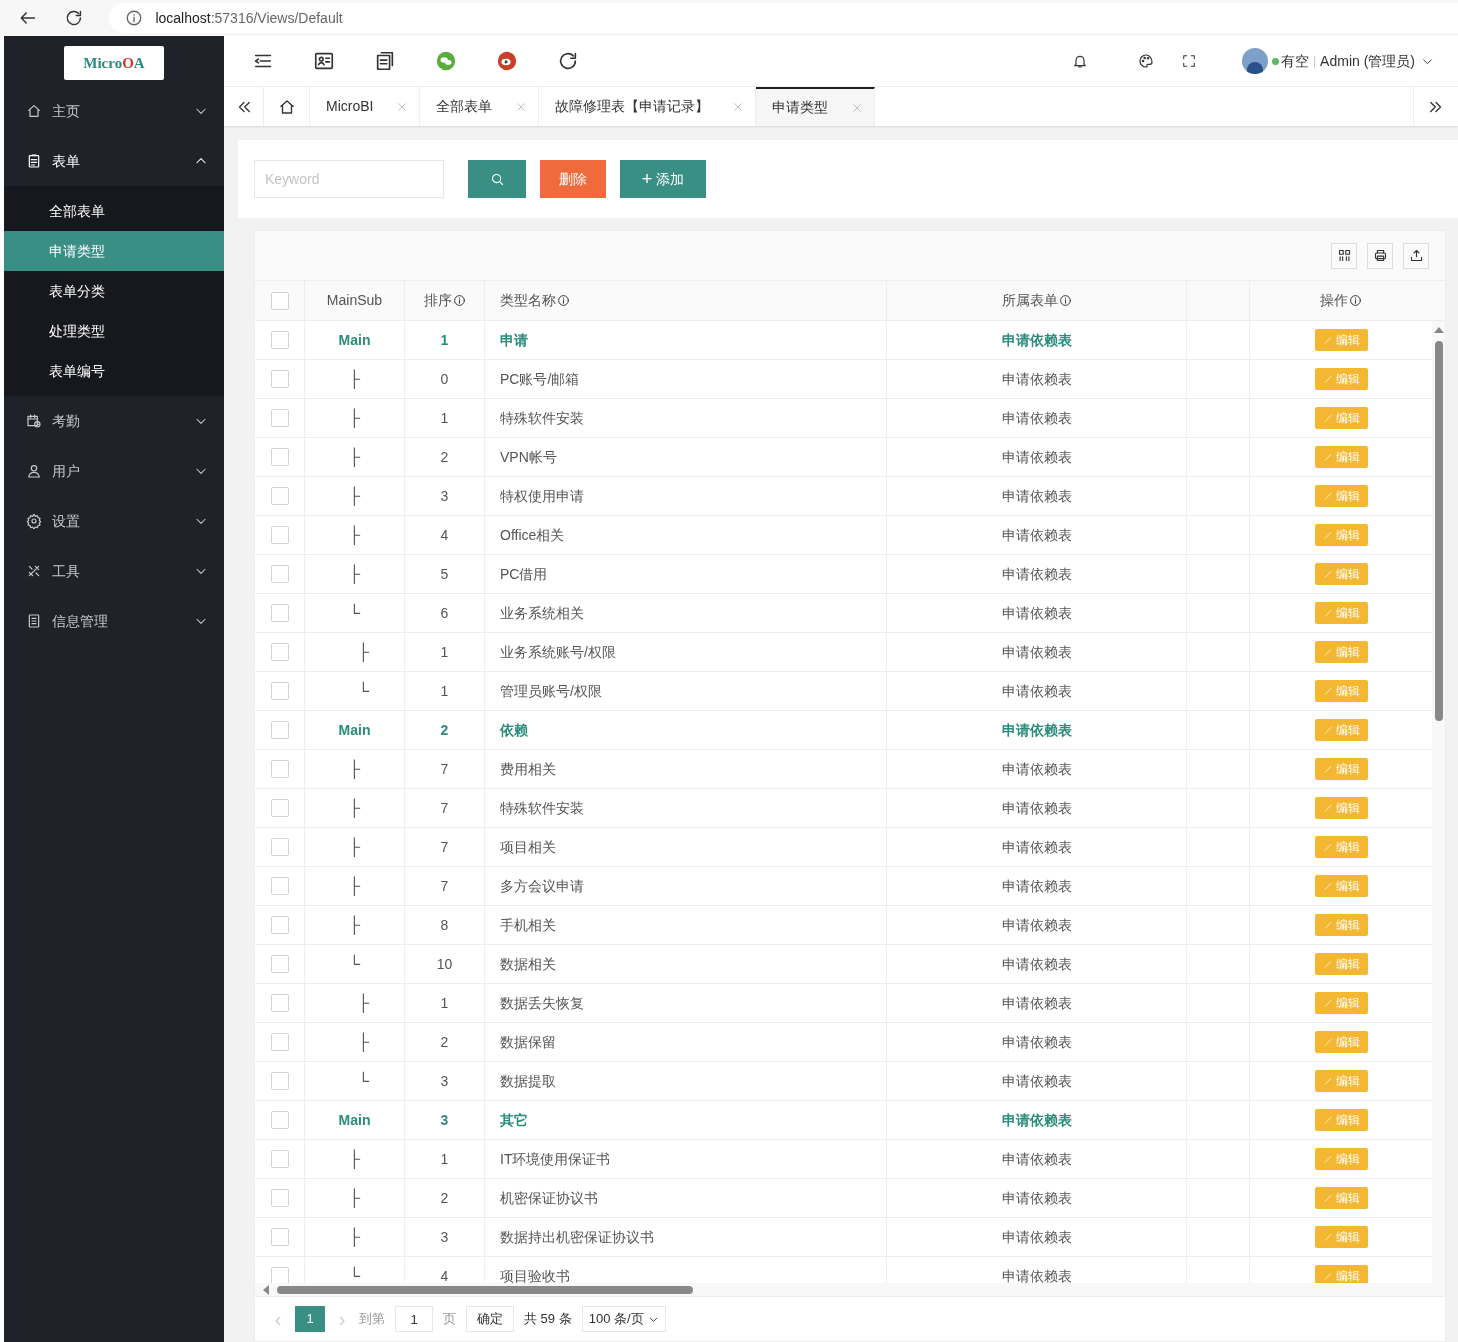  Describe the element at coordinates (114, 471) in the screenshot. I see `nav-item: 用户` at that location.